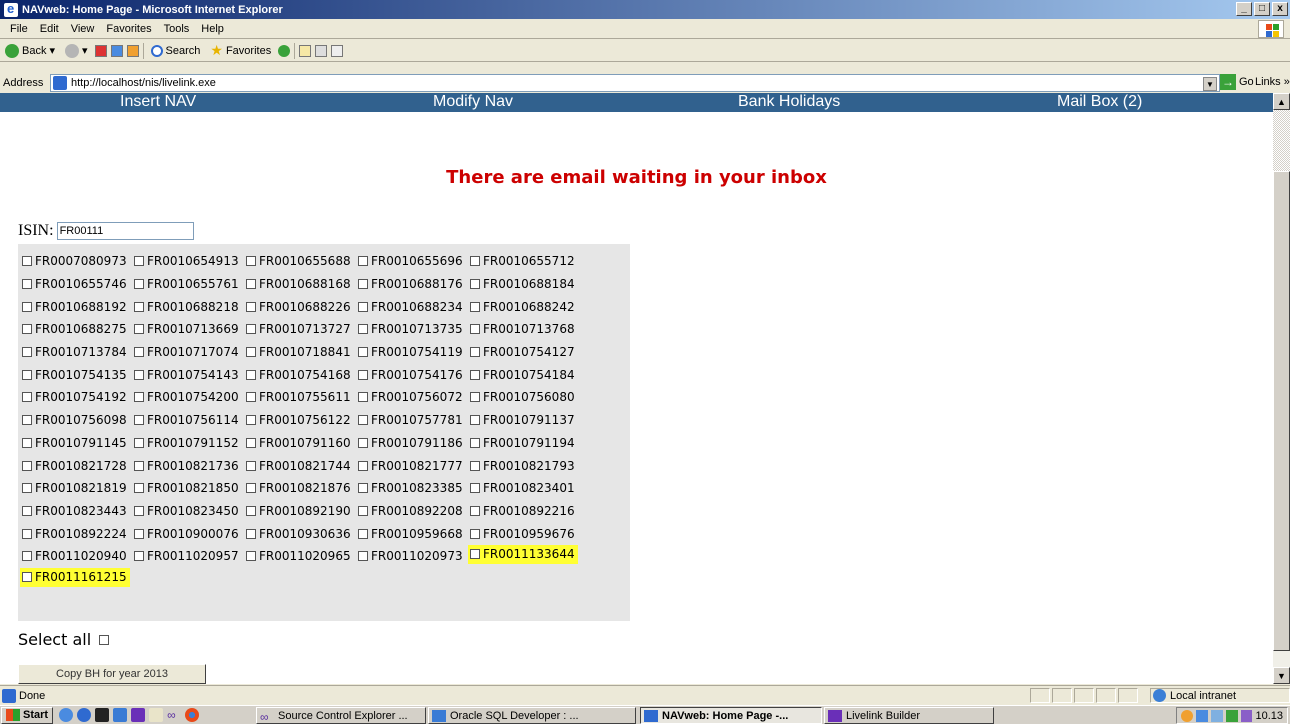 The width and height of the screenshot is (1290, 724). What do you see at coordinates (1281, 675) in the screenshot?
I see `scroll-down-icon: ▼` at bounding box center [1281, 675].